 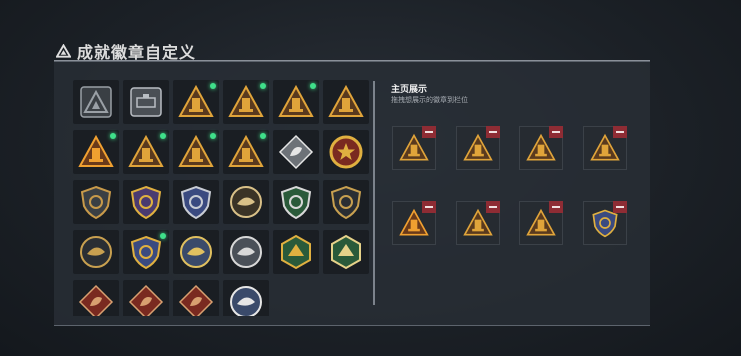 I want to click on crossed-circle-badge-icon, so click(x=96, y=252).